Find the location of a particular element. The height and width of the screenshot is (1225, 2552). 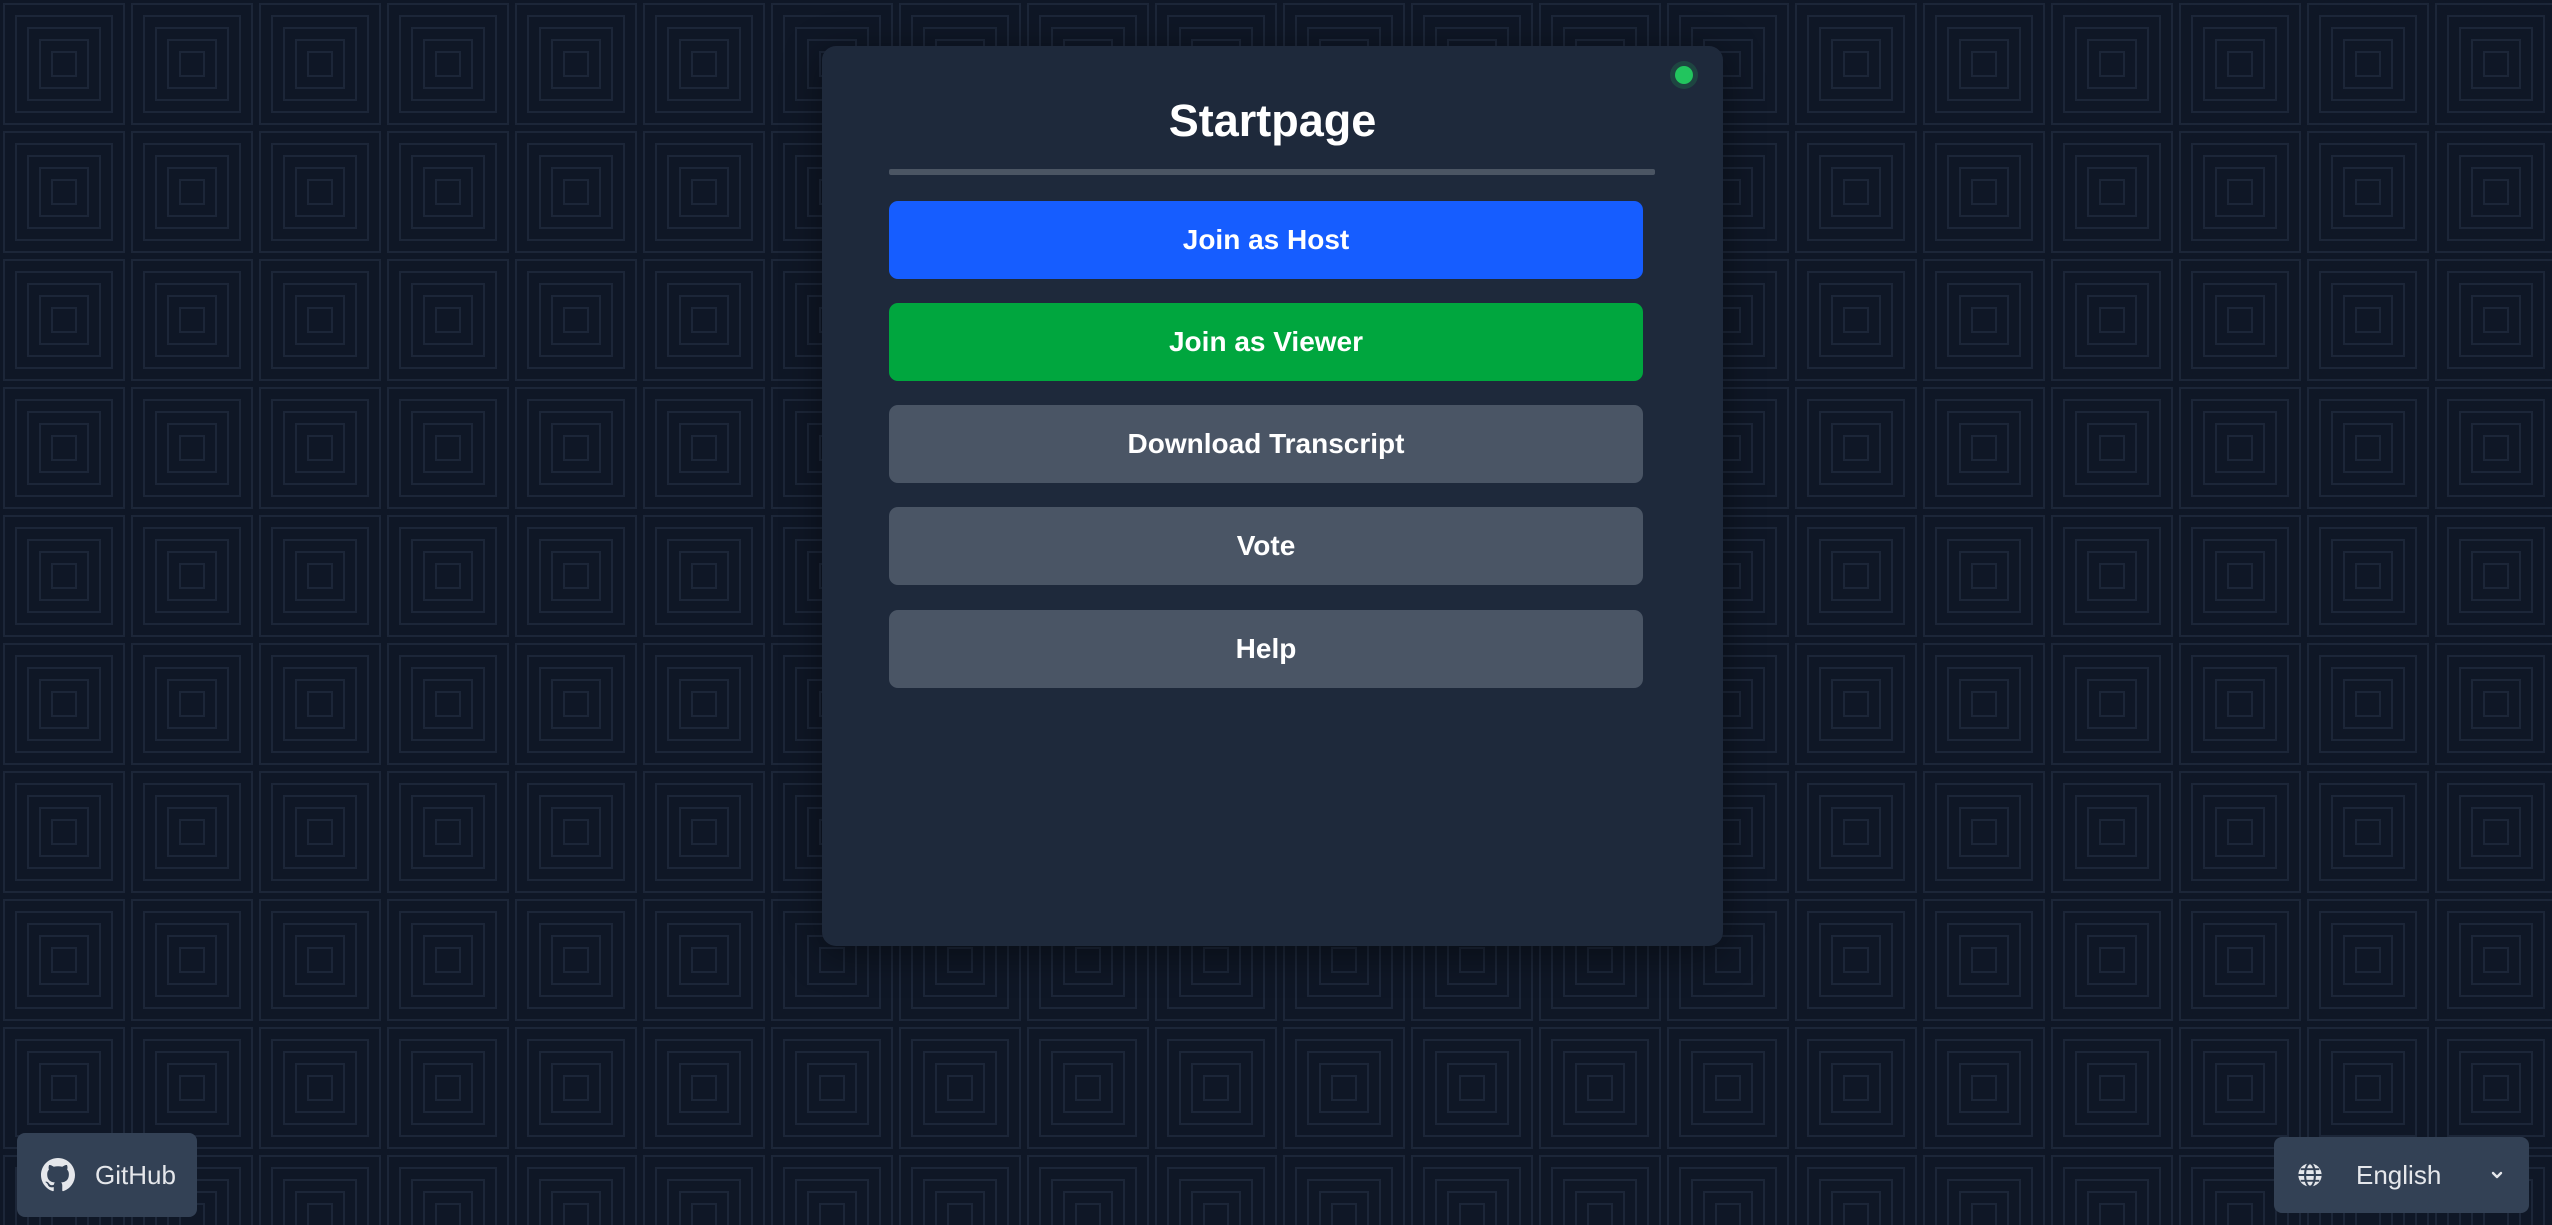

chevron-down-icon is located at coordinates (2497, 1175).